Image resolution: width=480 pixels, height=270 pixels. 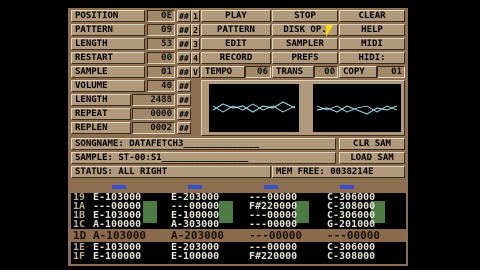 What do you see at coordinates (195, 58) in the screenshot?
I see `restart-num: 4` at bounding box center [195, 58].